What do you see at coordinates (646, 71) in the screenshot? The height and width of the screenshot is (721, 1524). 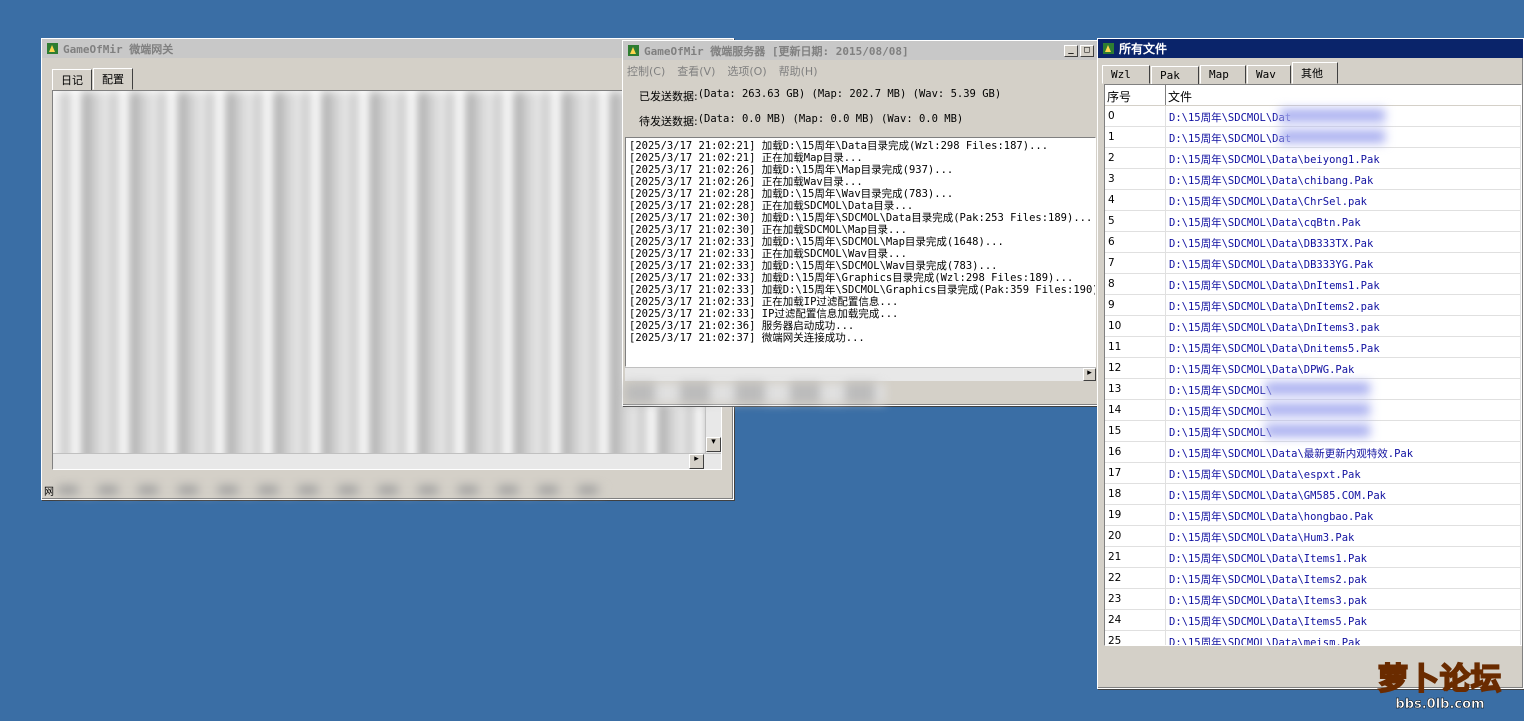 I see `menu-control: 控制(C)` at bounding box center [646, 71].